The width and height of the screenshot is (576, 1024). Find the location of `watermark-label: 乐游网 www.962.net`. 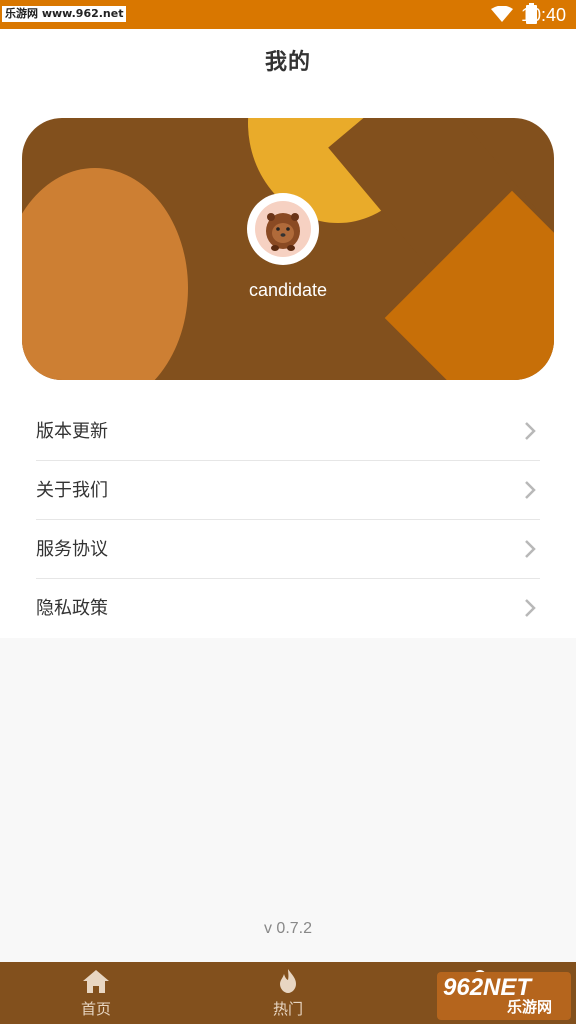

watermark-label: 乐游网 www.962.net is located at coordinates (64, 14).